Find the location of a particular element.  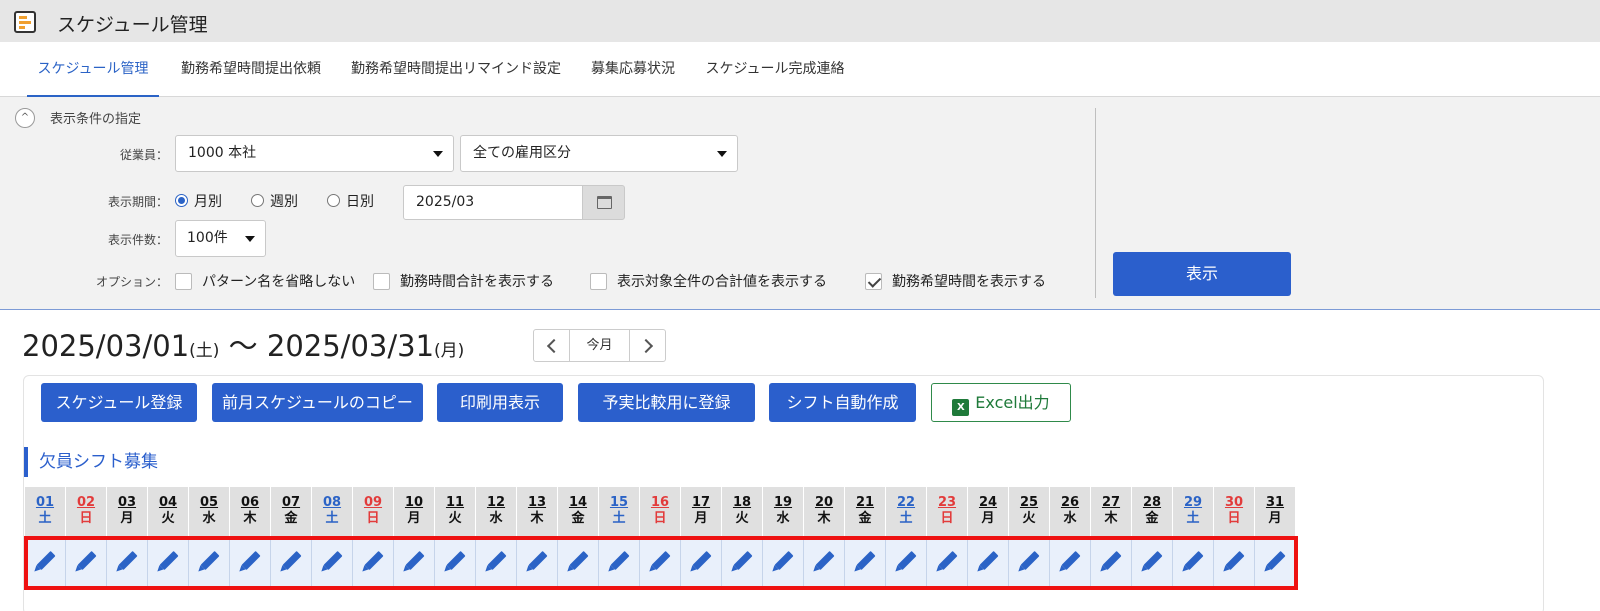

day-header: 31 月 is located at coordinates (1275, 512).